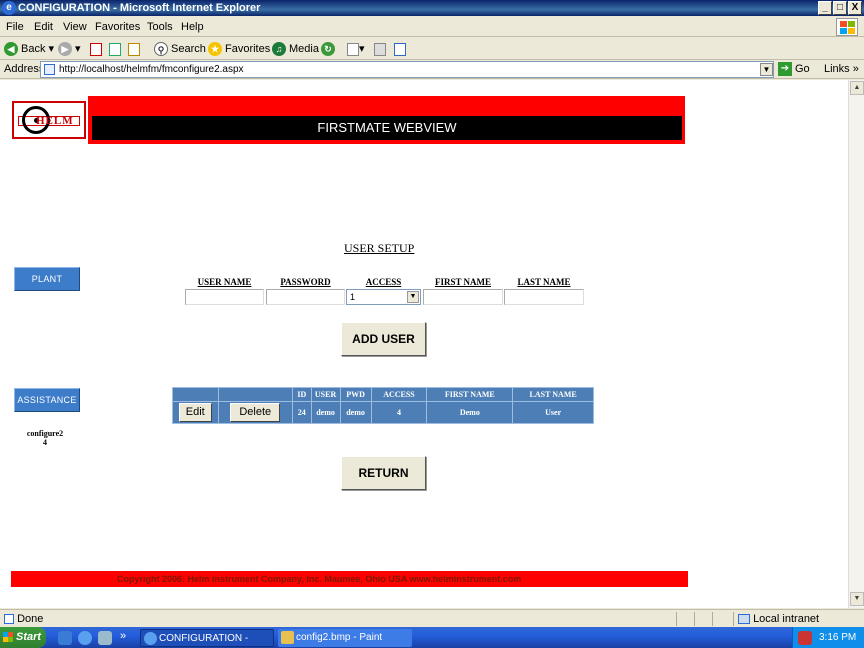  Describe the element at coordinates (29, 49) in the screenshot. I see `back-button: ◀ Back ▾` at that location.